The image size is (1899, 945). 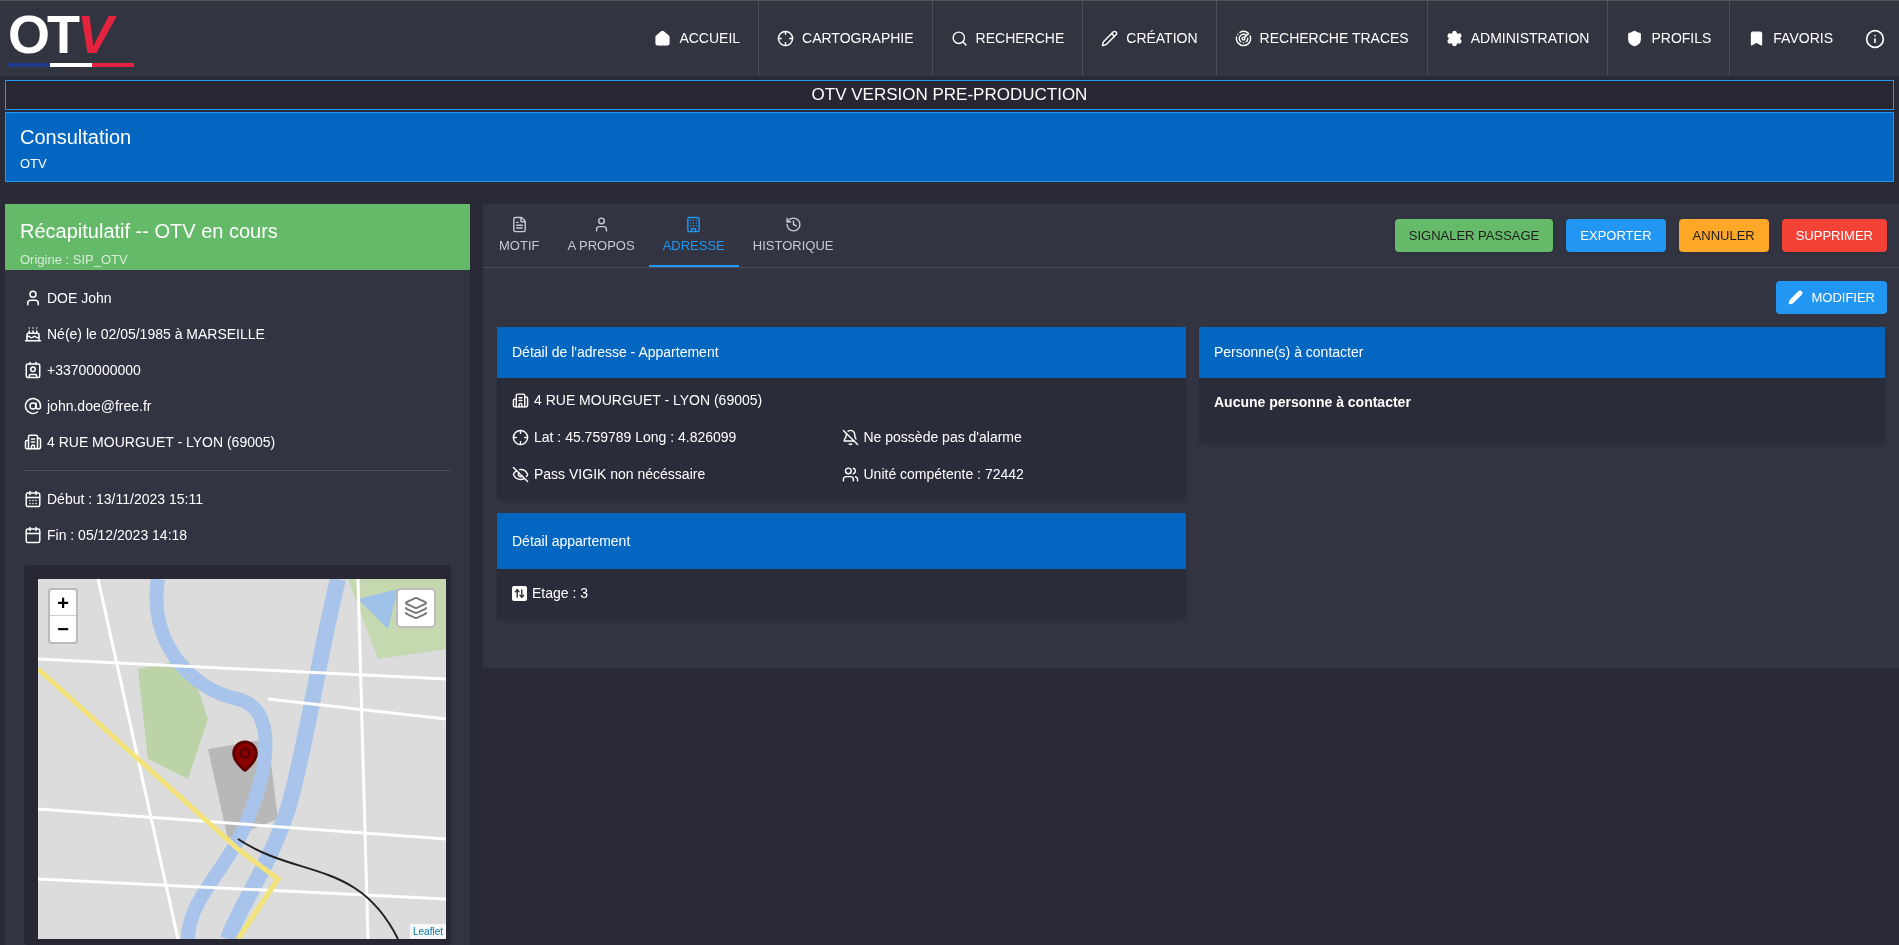 What do you see at coordinates (242, 759) in the screenshot?
I see `map: + − Leaflet` at bounding box center [242, 759].